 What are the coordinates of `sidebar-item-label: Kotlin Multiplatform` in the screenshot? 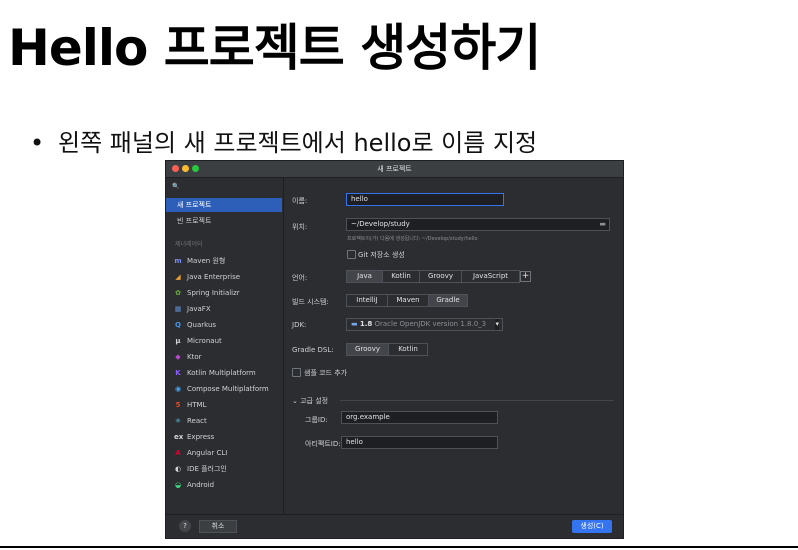 It's located at (221, 373).